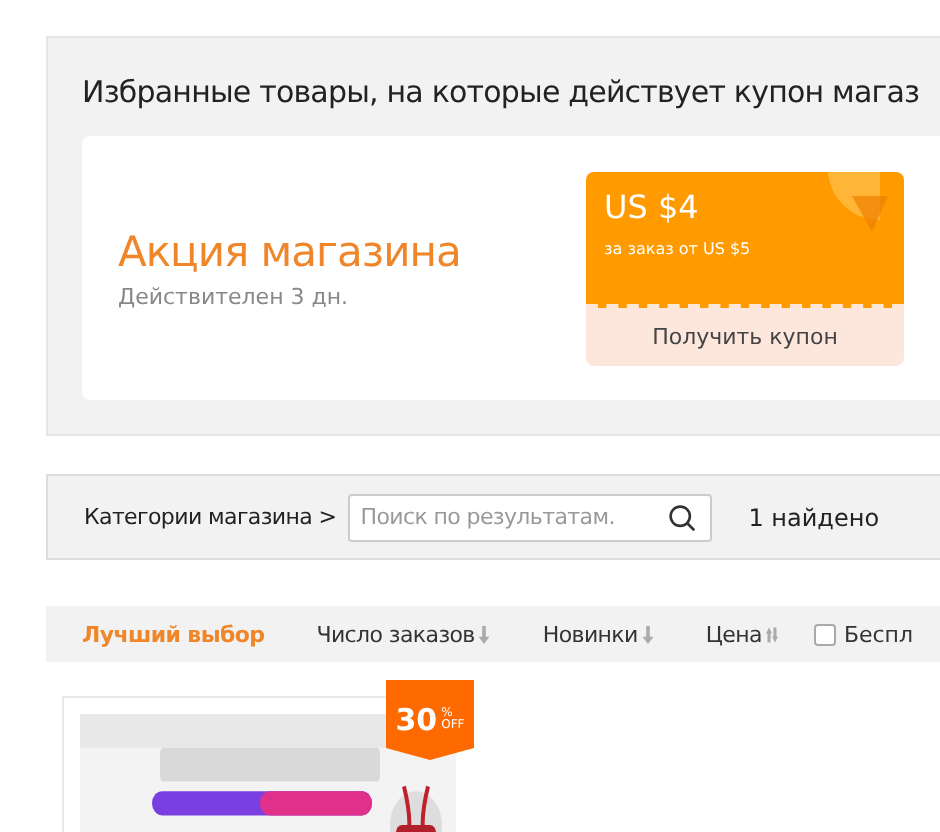 The height and width of the screenshot is (832, 940). What do you see at coordinates (771, 634) in the screenshot?
I see `sort-arrows-icon` at bounding box center [771, 634].